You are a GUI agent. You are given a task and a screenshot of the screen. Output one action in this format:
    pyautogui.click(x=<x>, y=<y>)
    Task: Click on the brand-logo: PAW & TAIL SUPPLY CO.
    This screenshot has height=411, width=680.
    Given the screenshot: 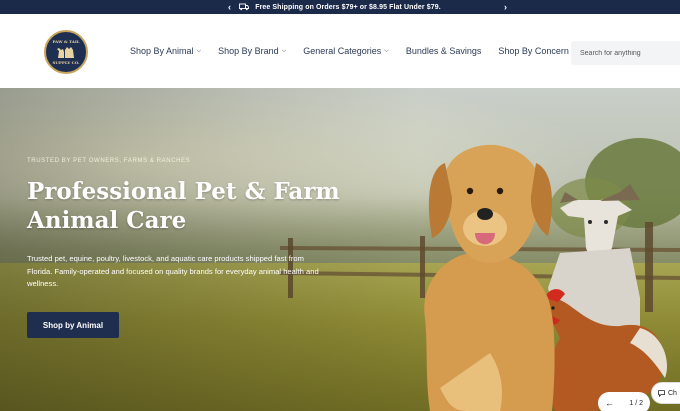 What is the action you would take?
    pyautogui.click(x=66, y=52)
    